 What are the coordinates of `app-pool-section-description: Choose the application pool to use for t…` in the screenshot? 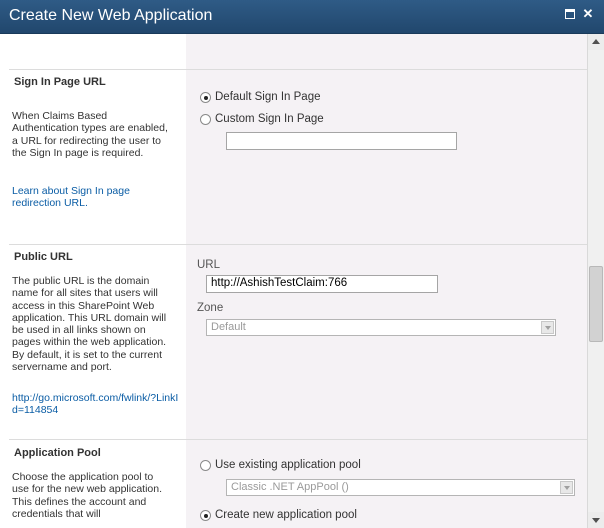 It's located at (87, 495).